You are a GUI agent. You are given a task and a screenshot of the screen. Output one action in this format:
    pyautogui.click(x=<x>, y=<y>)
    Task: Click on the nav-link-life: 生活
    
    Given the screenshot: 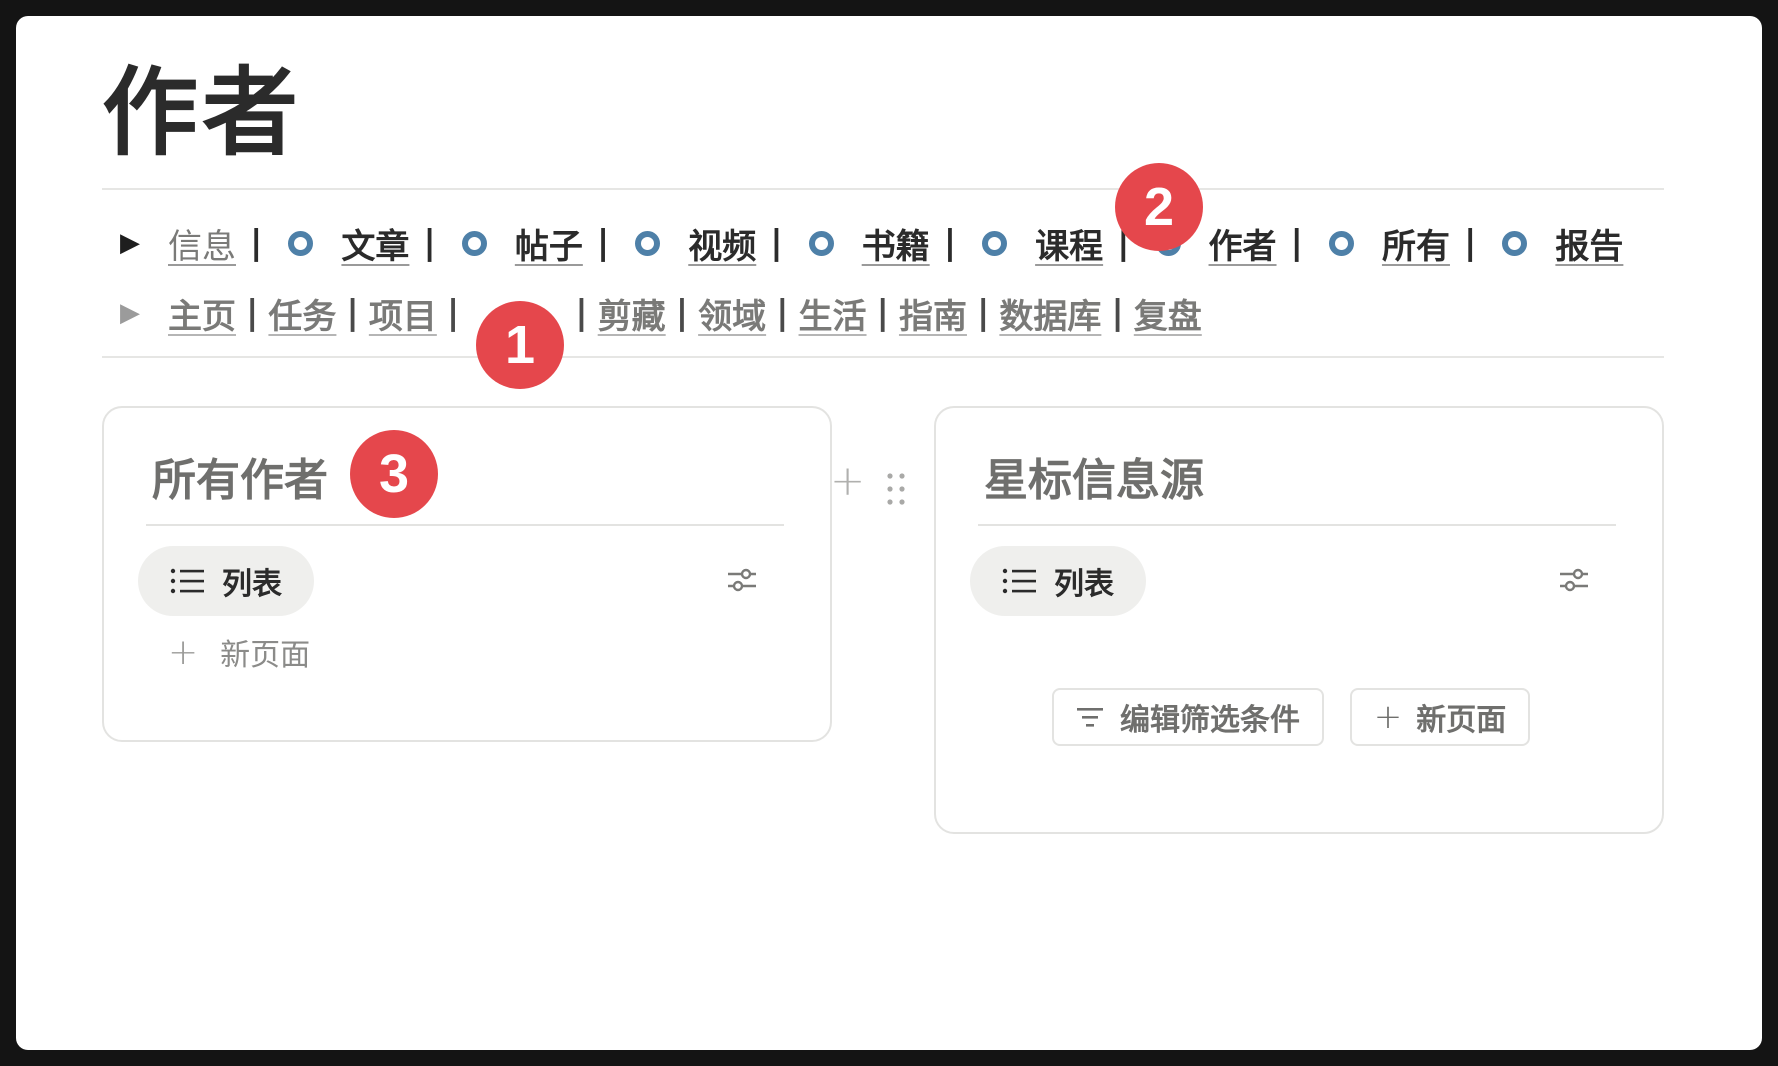 What is the action you would take?
    pyautogui.click(x=833, y=313)
    